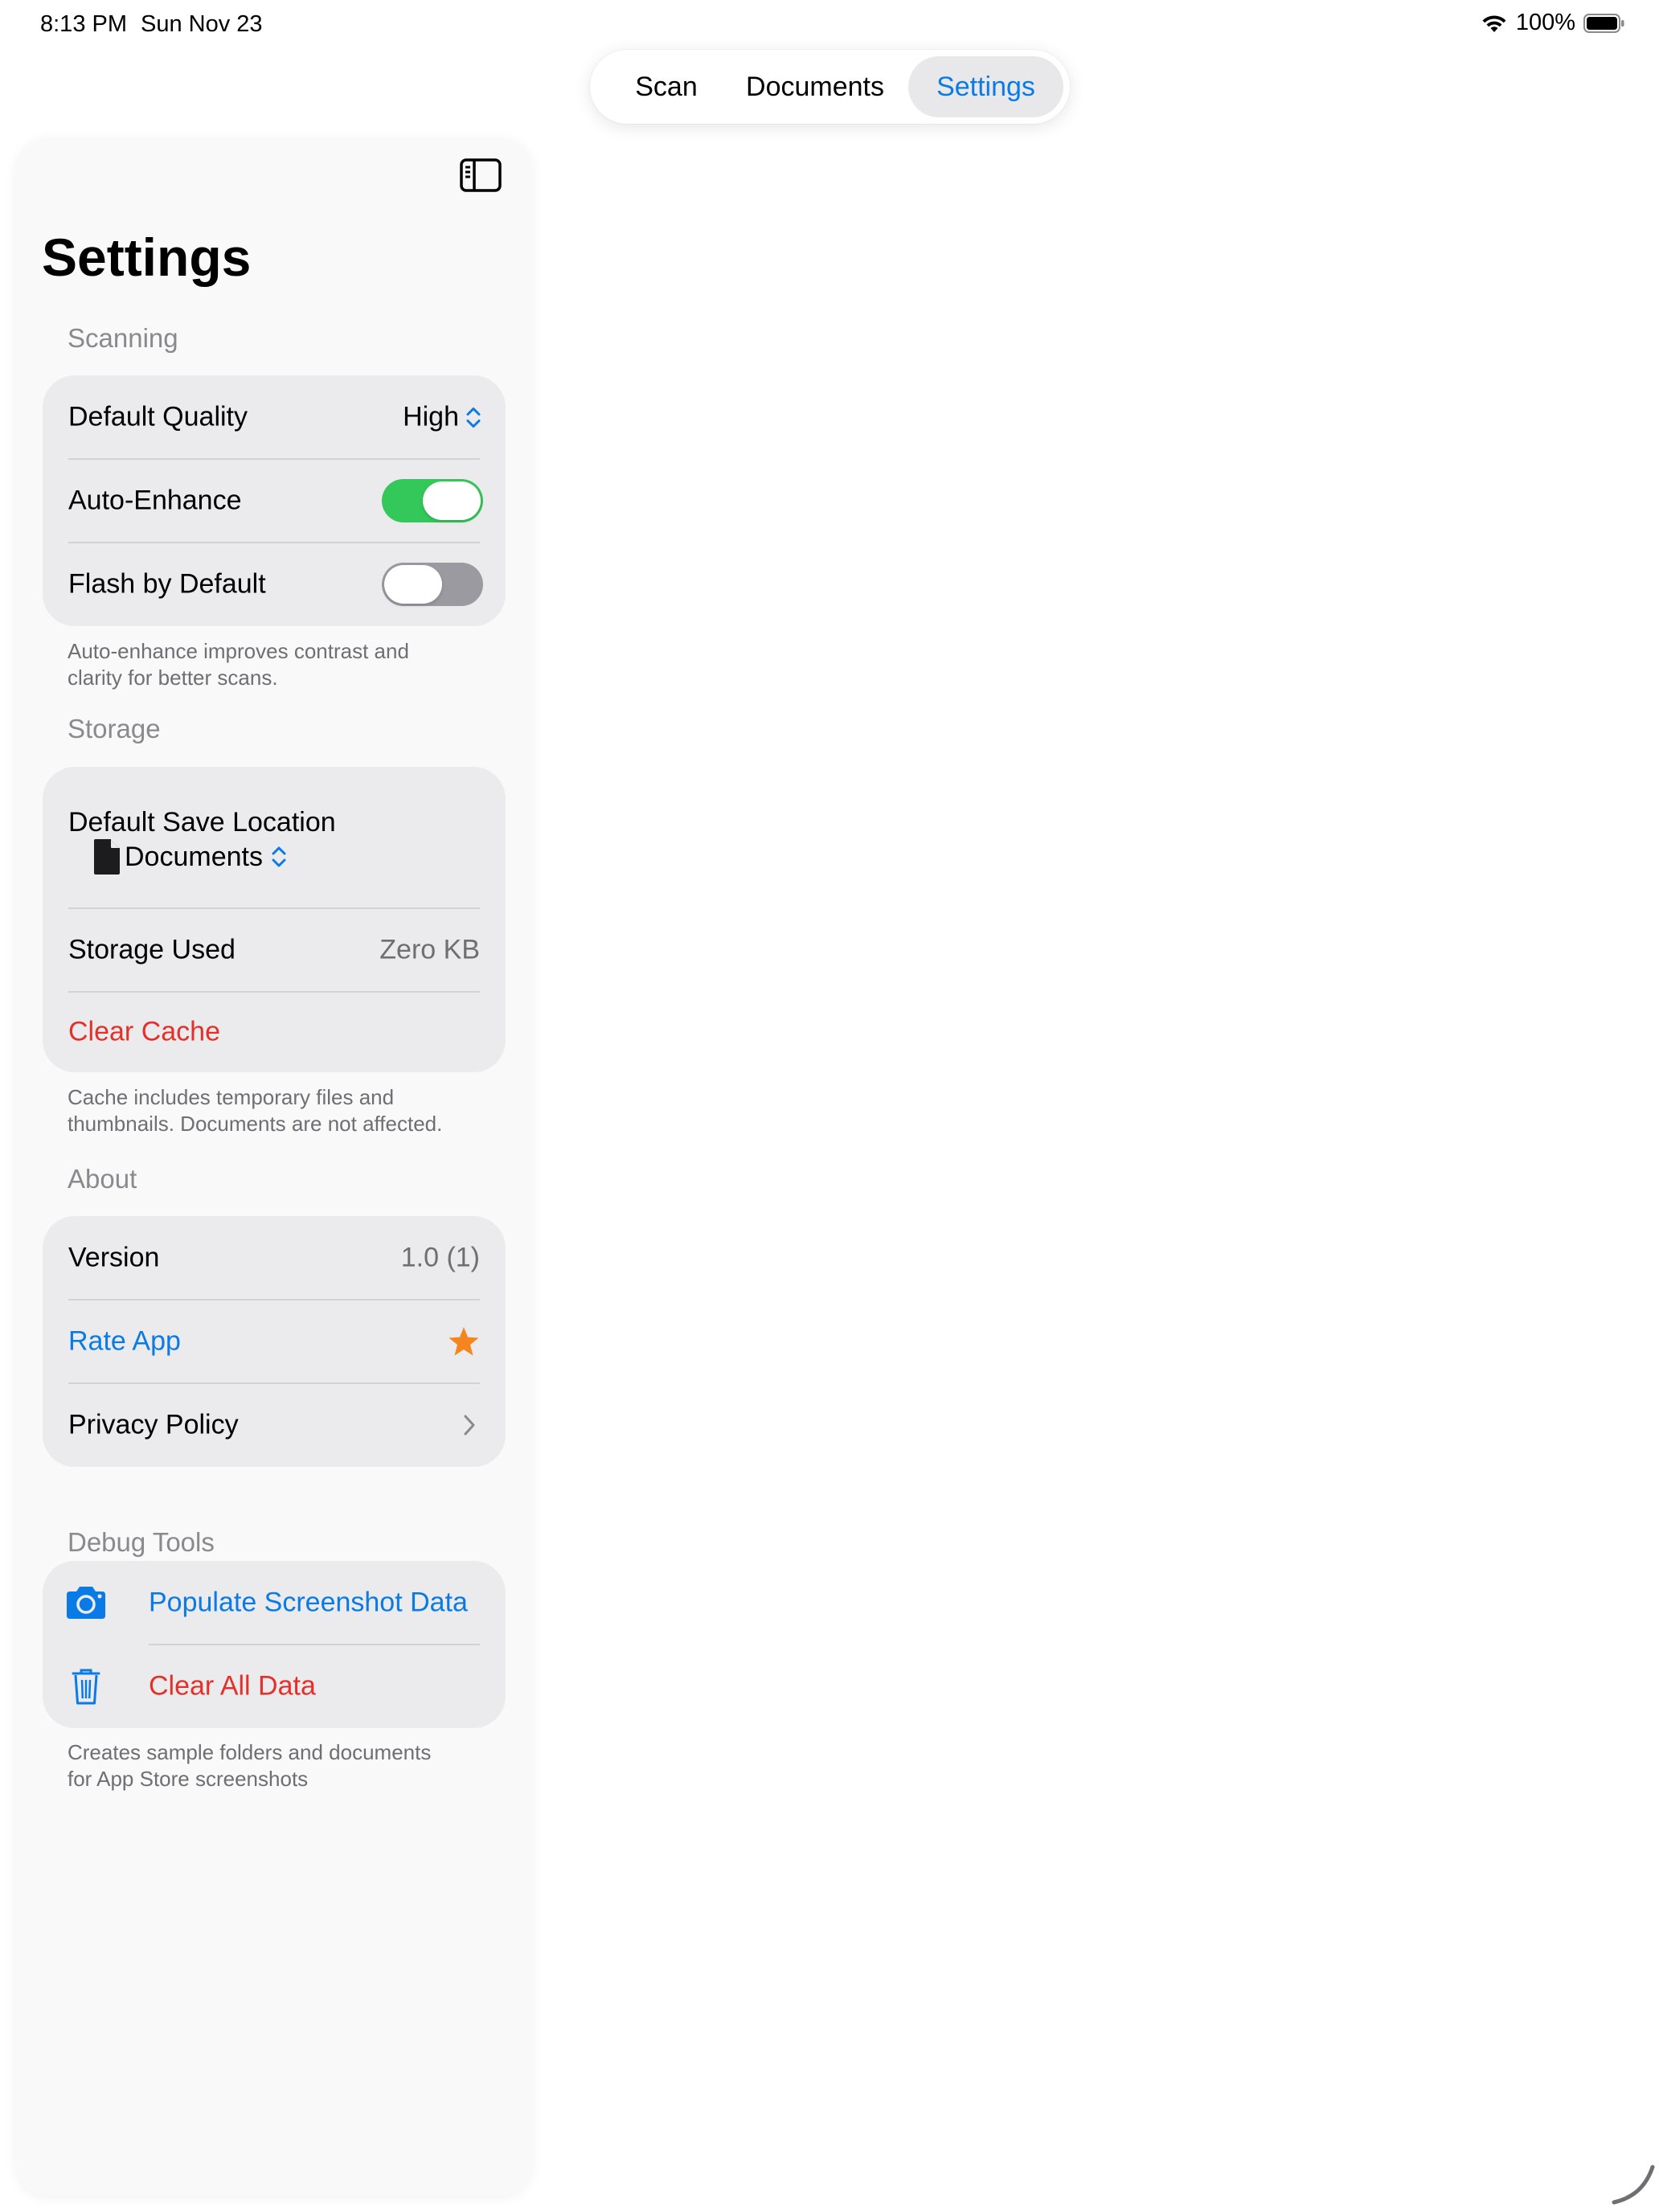  I want to click on rate-app-button: Rate App, so click(124, 1342).